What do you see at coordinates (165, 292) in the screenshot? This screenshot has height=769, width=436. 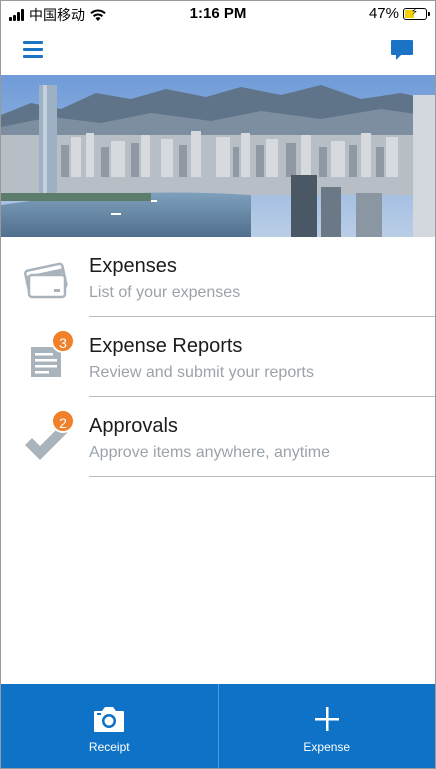 I see `menu-item-subtitle: List of your expenses` at bounding box center [165, 292].